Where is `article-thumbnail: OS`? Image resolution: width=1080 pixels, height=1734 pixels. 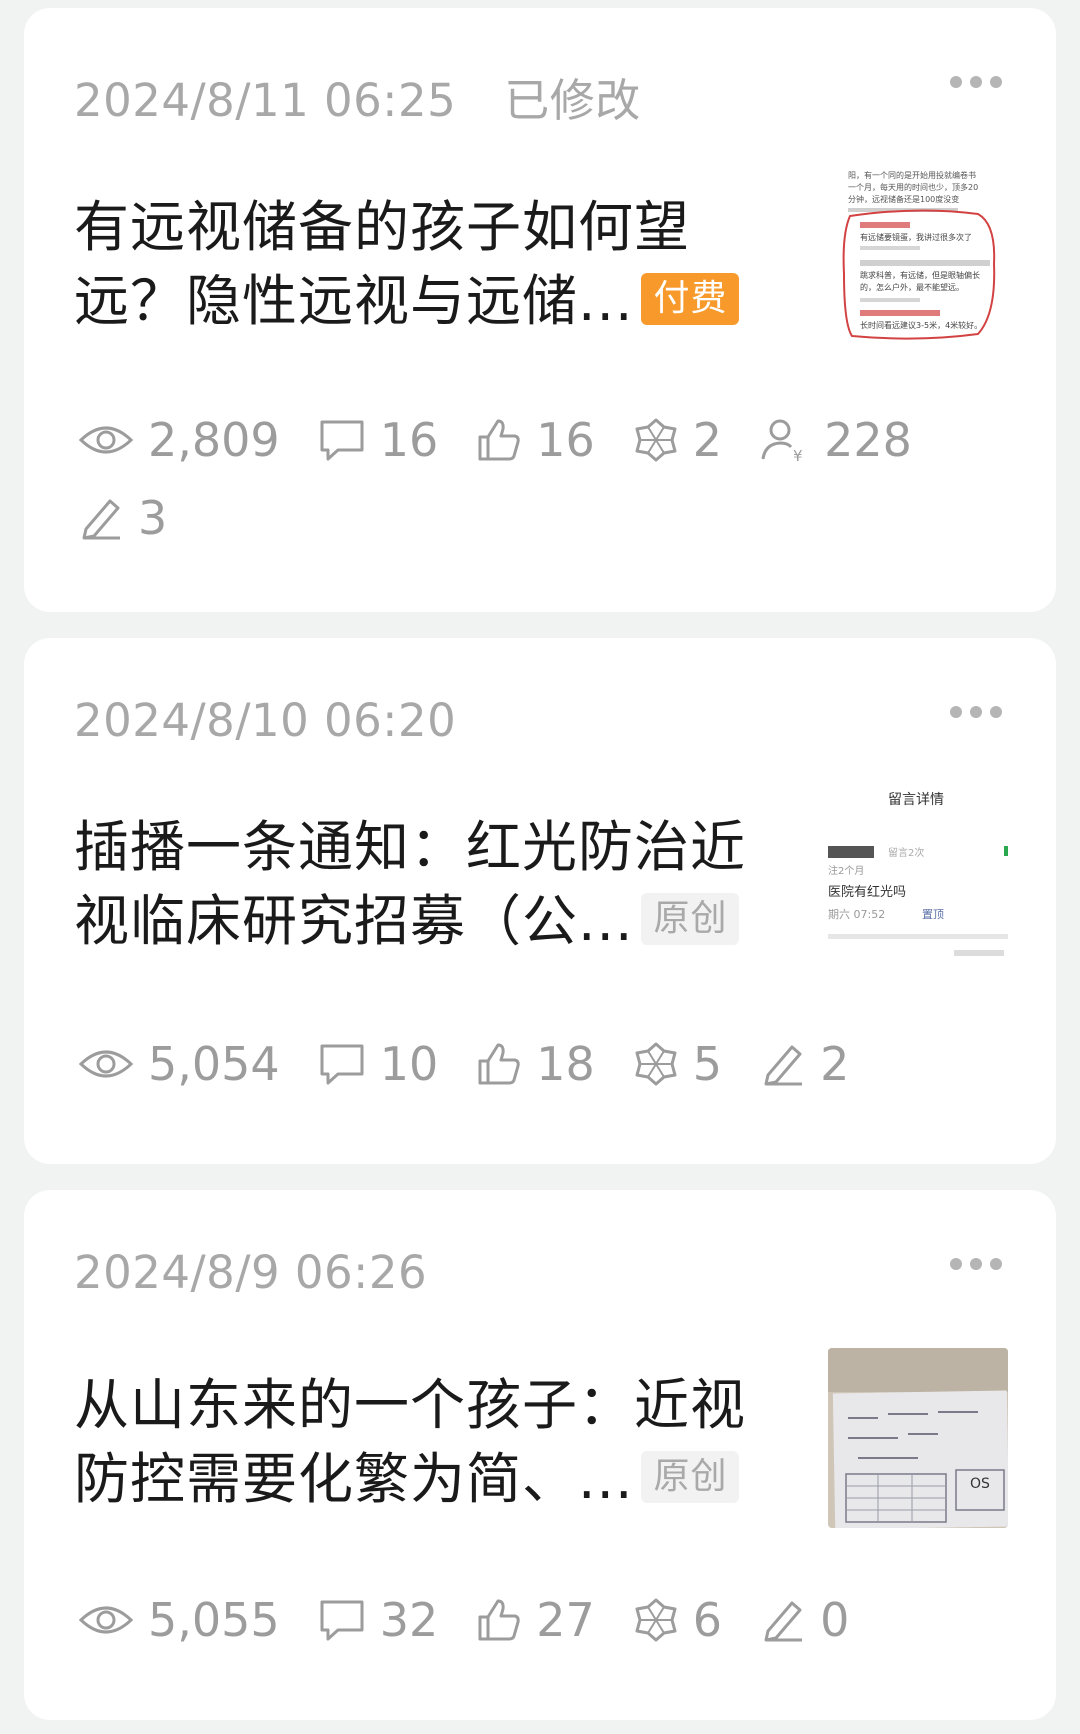
article-thumbnail: OS is located at coordinates (918, 1438).